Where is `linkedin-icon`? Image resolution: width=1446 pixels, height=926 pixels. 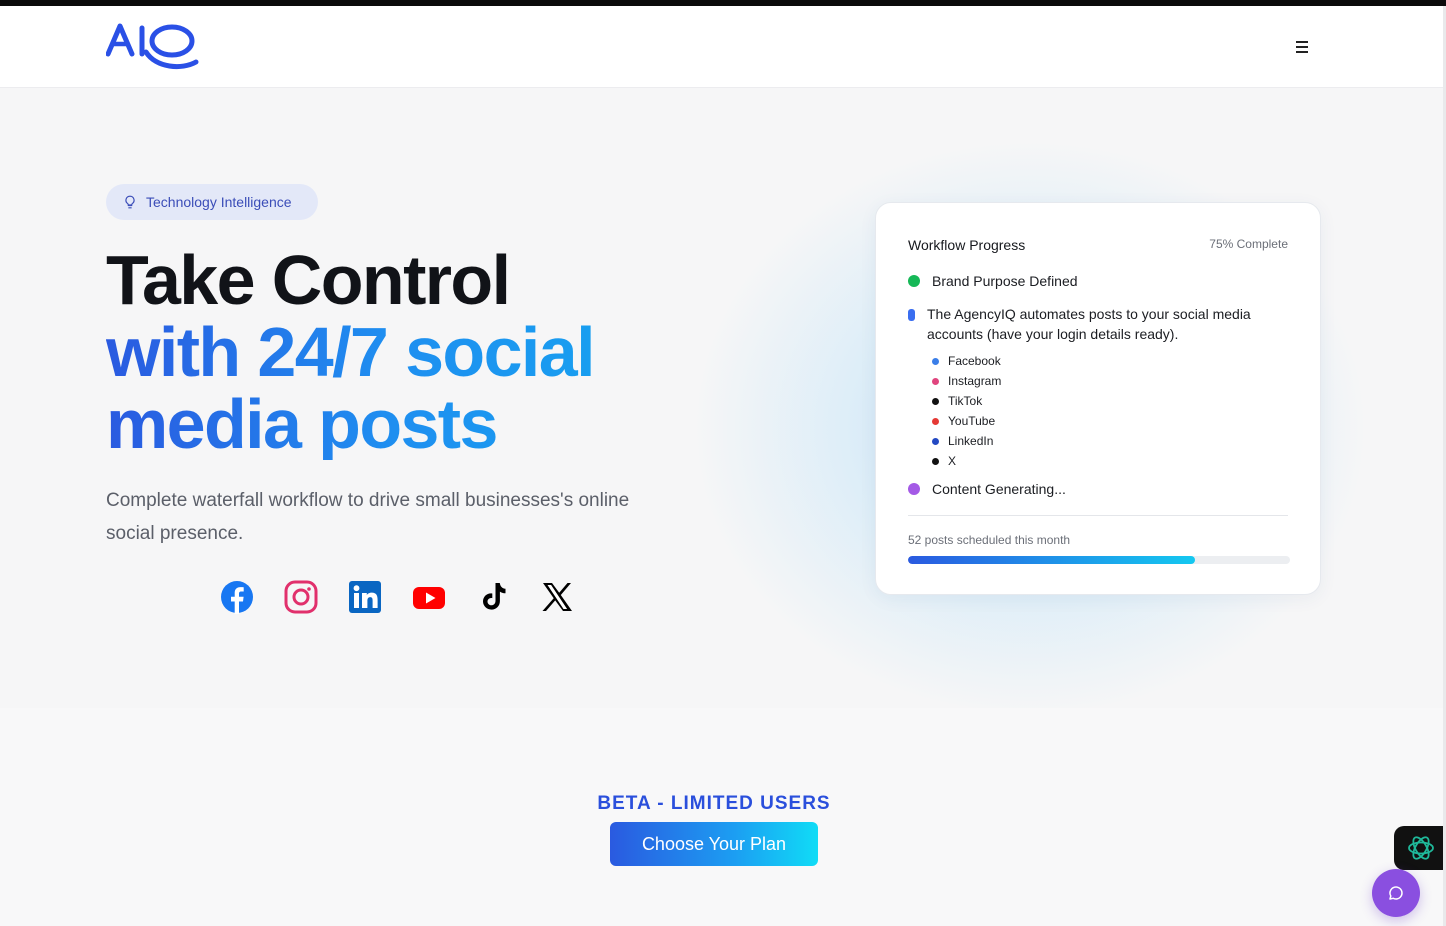 linkedin-icon is located at coordinates (365, 597).